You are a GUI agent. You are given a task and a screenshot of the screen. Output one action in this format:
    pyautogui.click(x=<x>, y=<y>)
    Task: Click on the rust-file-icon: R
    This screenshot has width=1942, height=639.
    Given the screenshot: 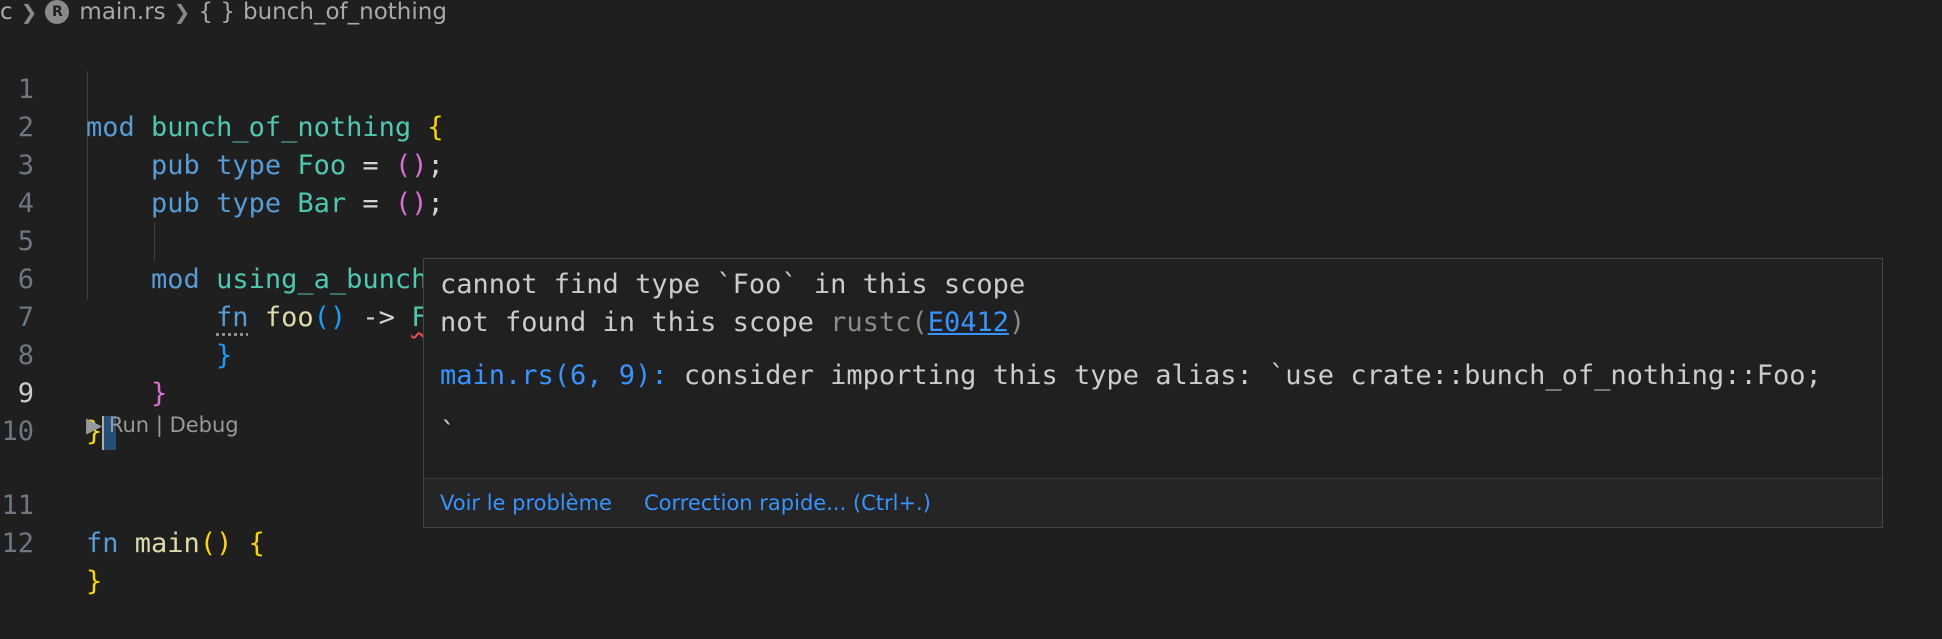 What is the action you would take?
    pyautogui.click(x=57, y=12)
    